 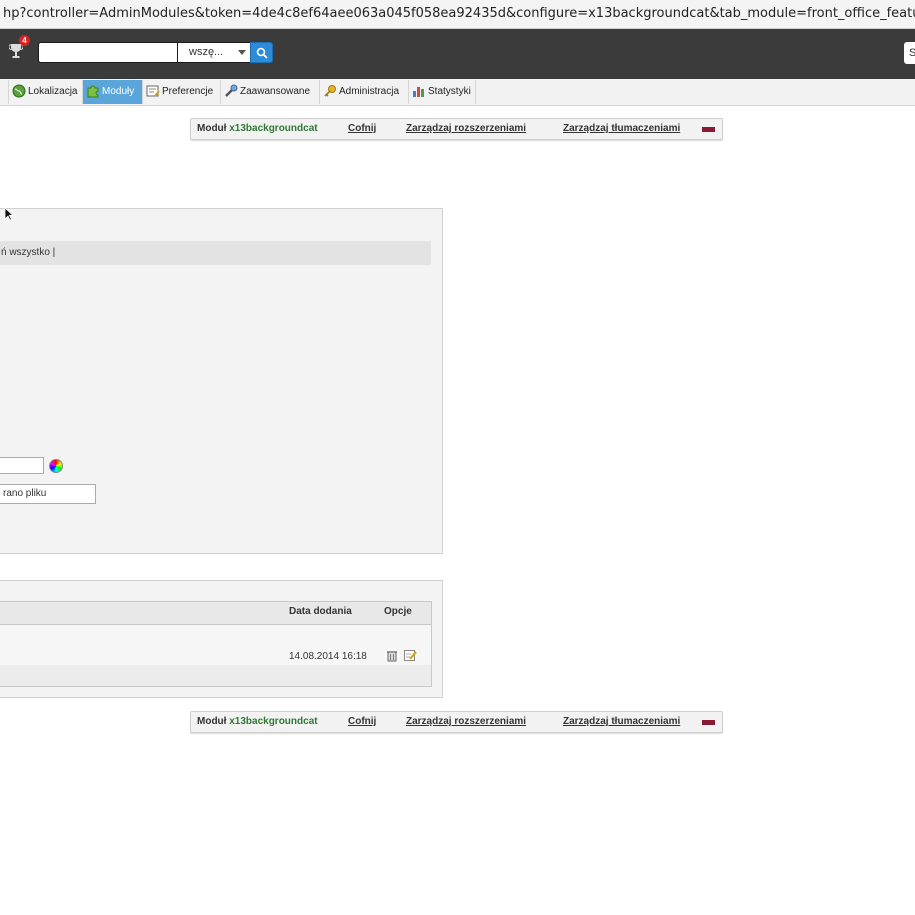 What do you see at coordinates (449, 91) in the screenshot?
I see `tab-label: Statystyki` at bounding box center [449, 91].